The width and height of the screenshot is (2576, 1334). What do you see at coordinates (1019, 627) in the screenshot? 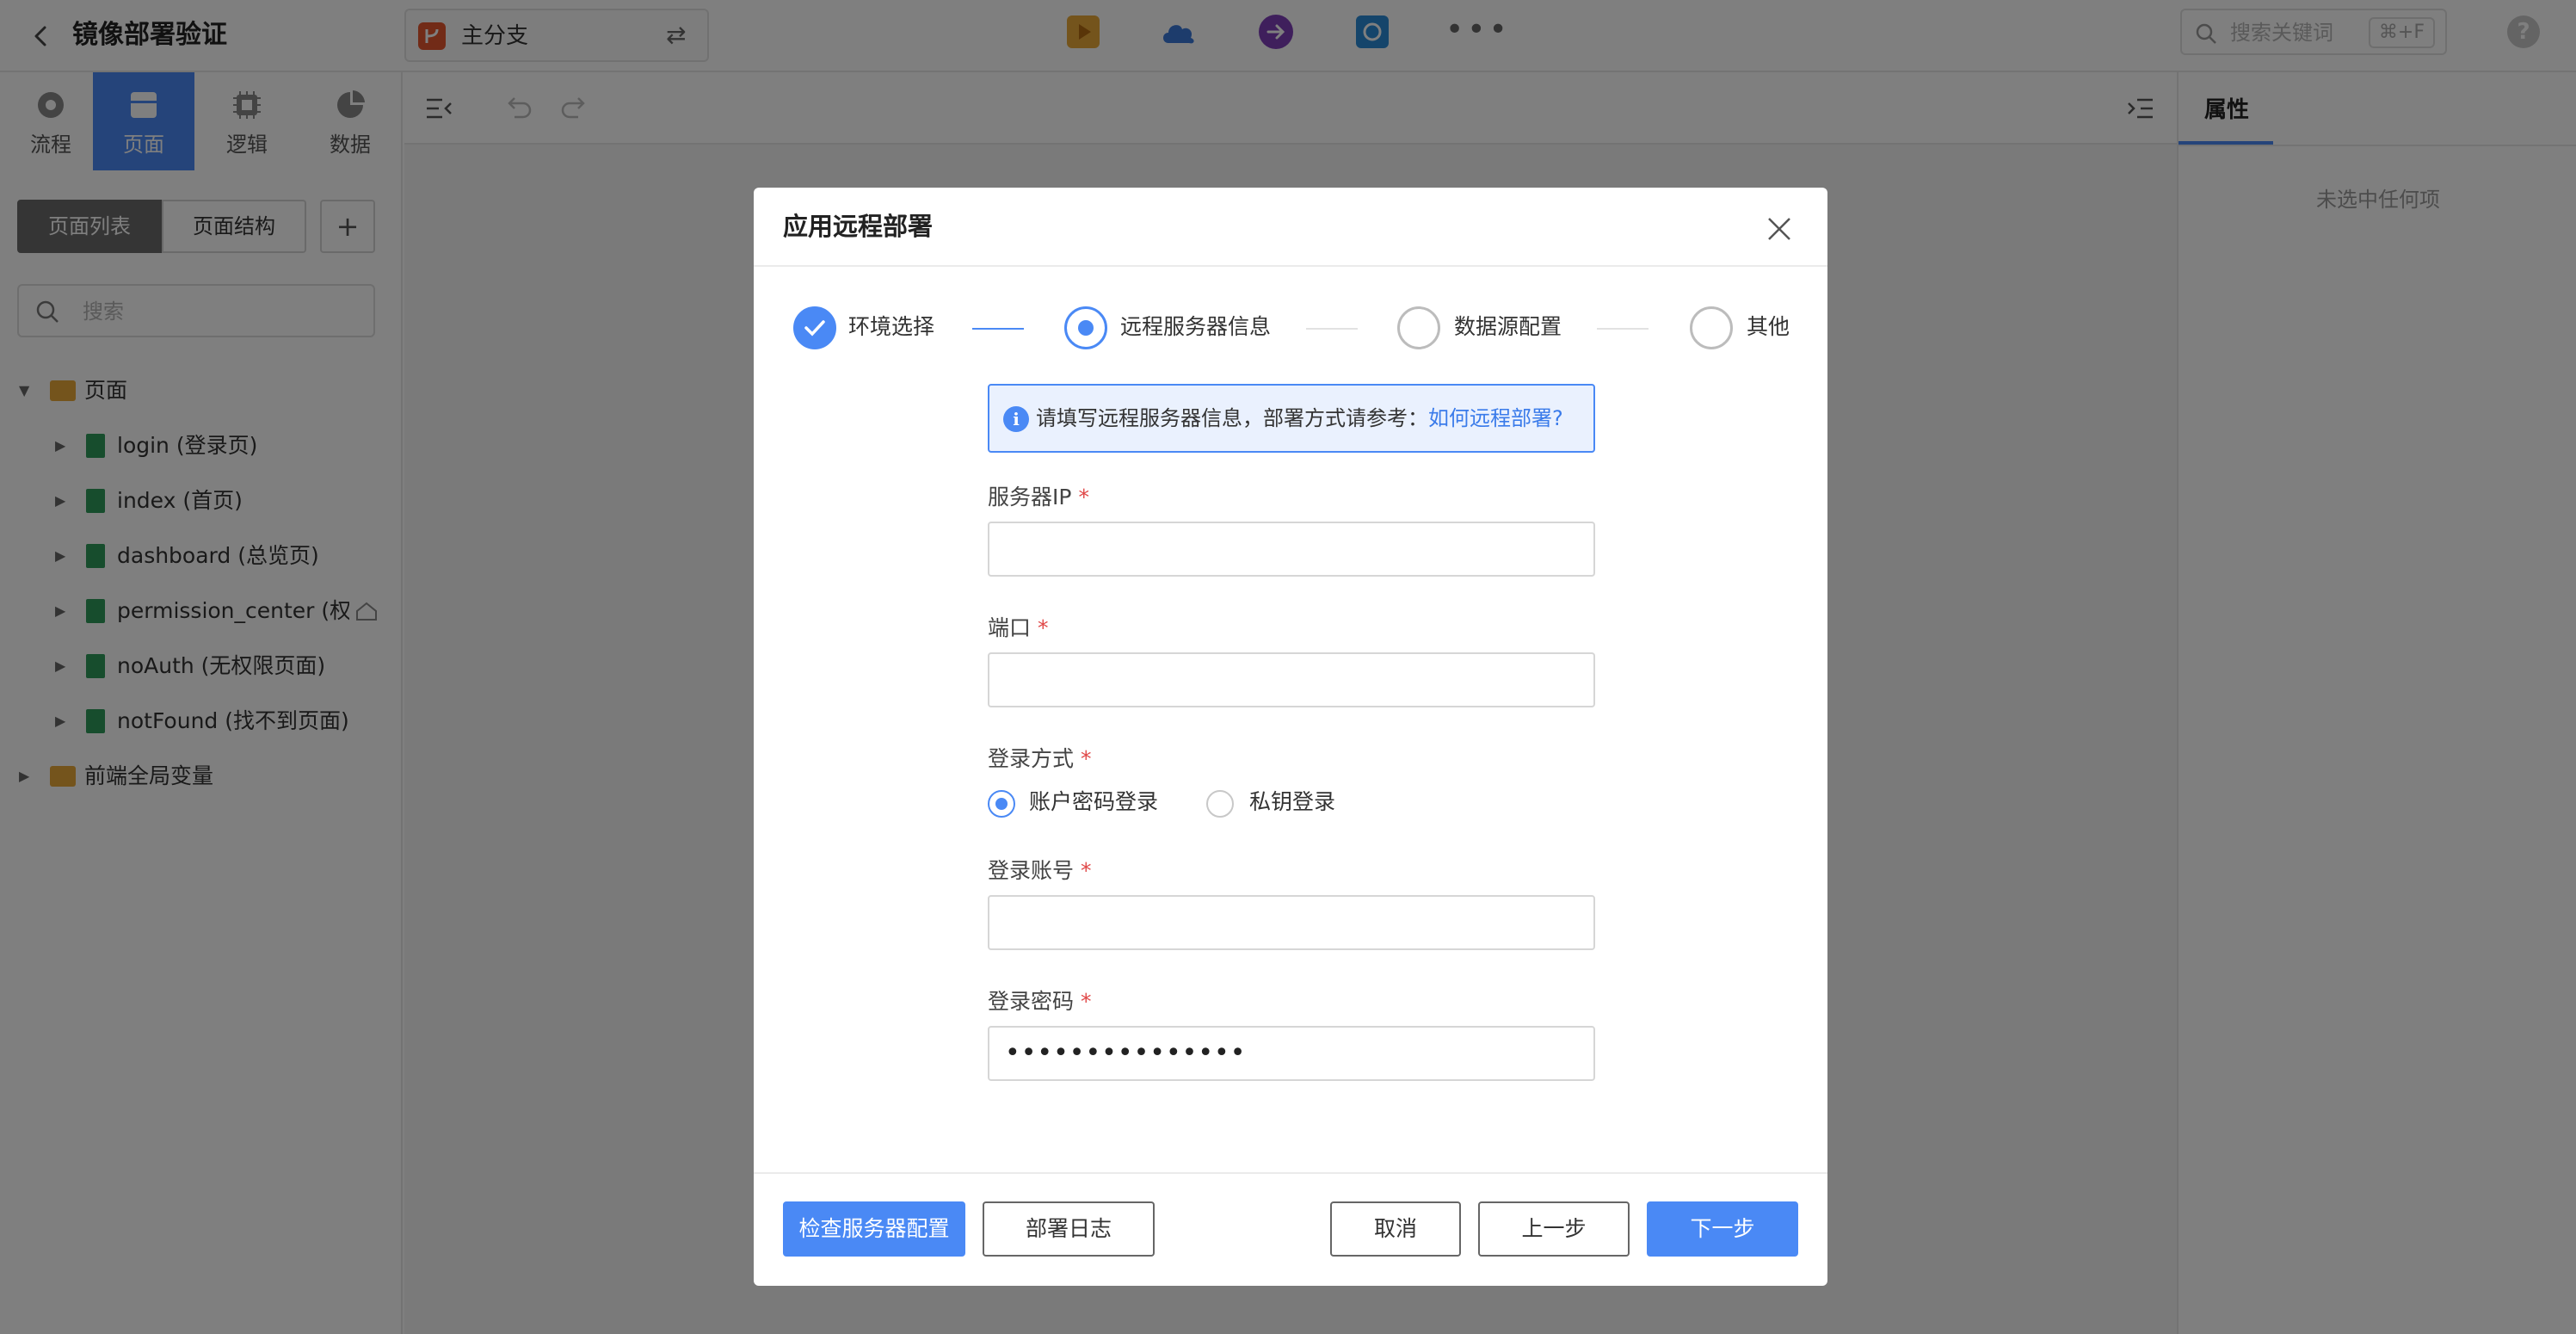
I see `port-label: 端口 *` at bounding box center [1019, 627].